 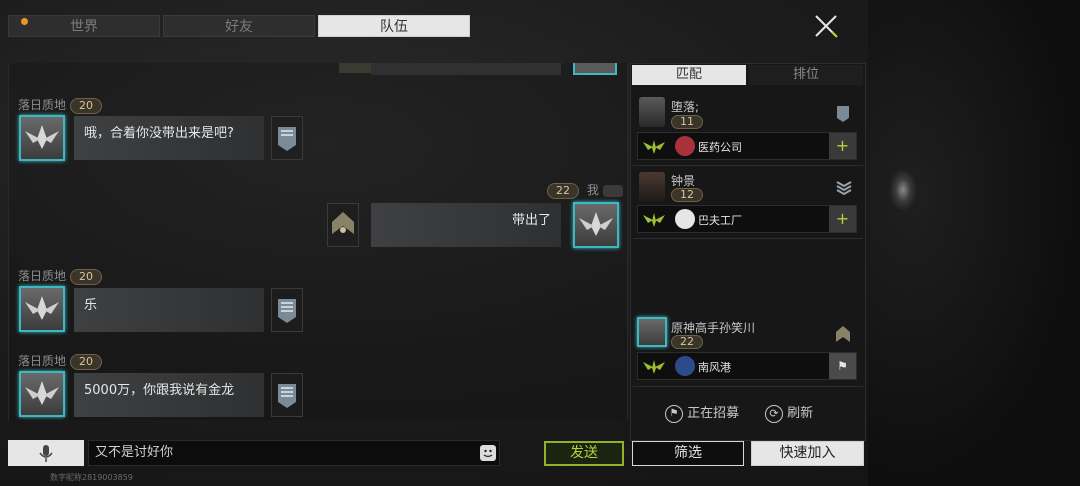 I want to click on quick-join-button: 快速加入, so click(x=807, y=453).